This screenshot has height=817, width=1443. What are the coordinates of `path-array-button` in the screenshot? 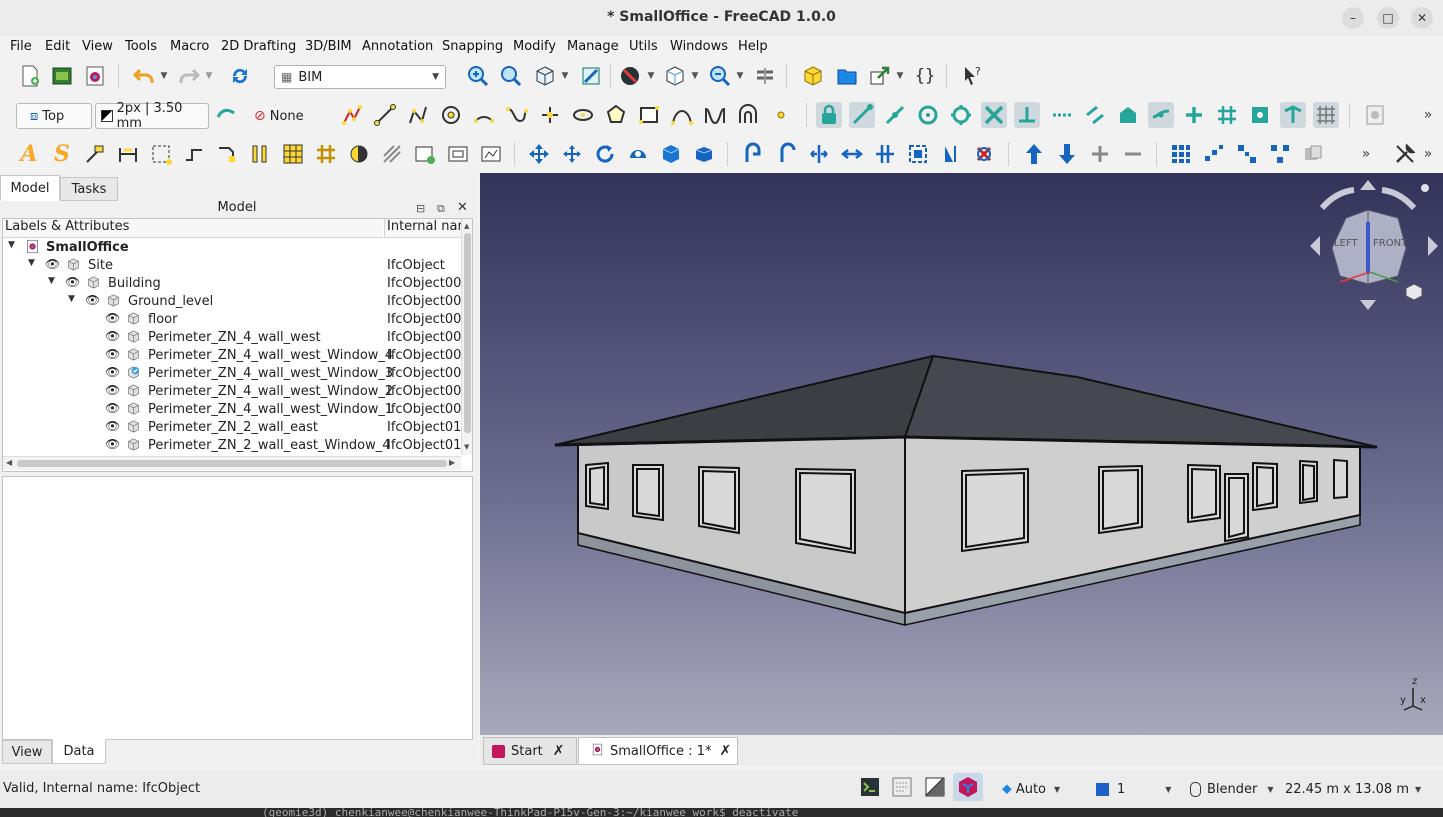 It's located at (1214, 154).